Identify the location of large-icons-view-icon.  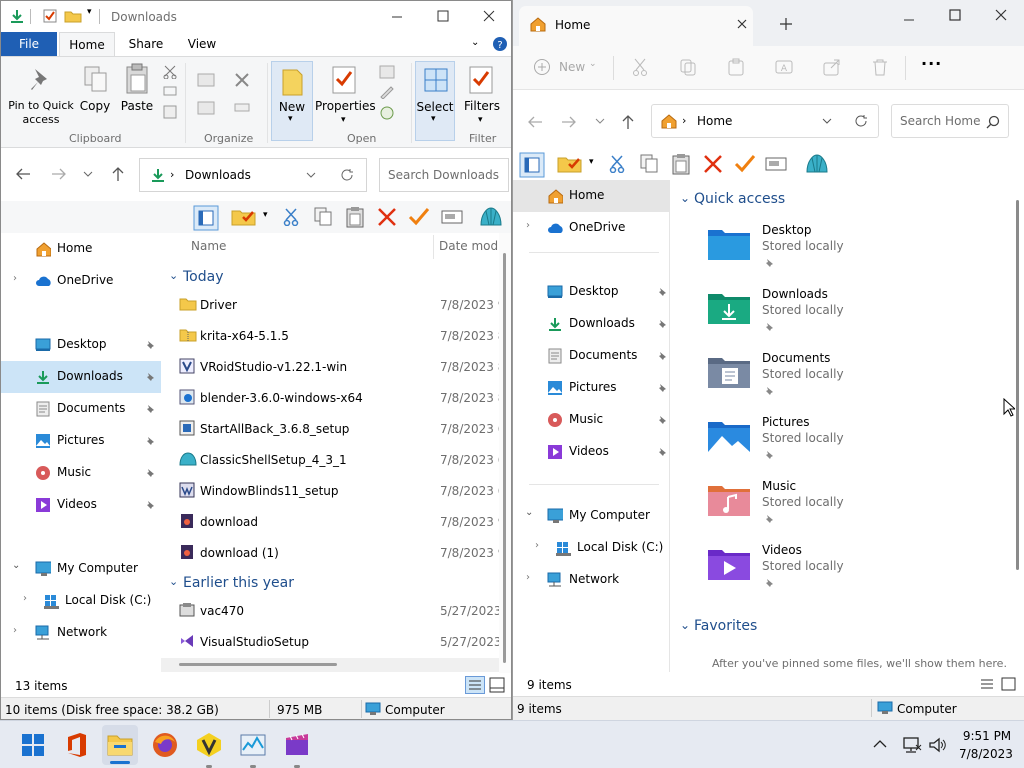
(497, 685).